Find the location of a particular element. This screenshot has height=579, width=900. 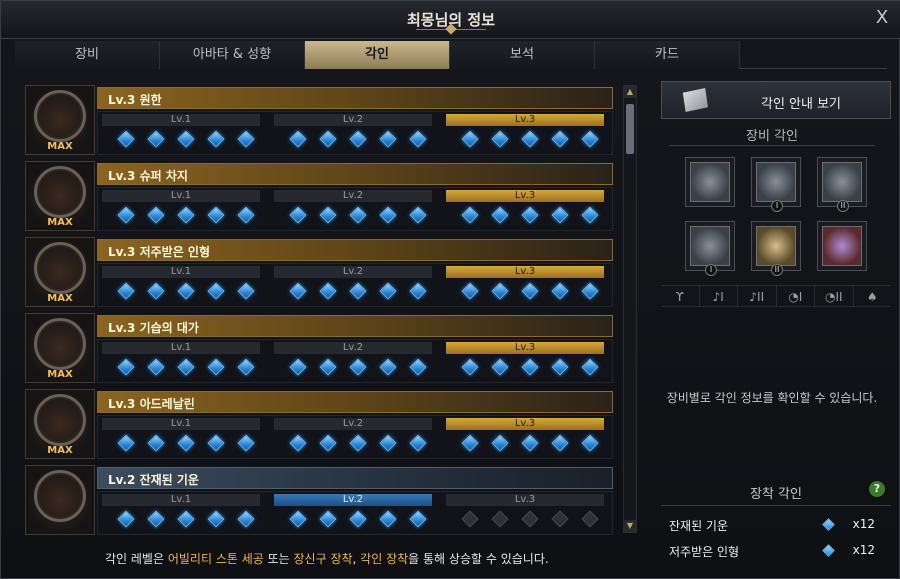

demon-face-icon: MAX is located at coordinates (60, 120).